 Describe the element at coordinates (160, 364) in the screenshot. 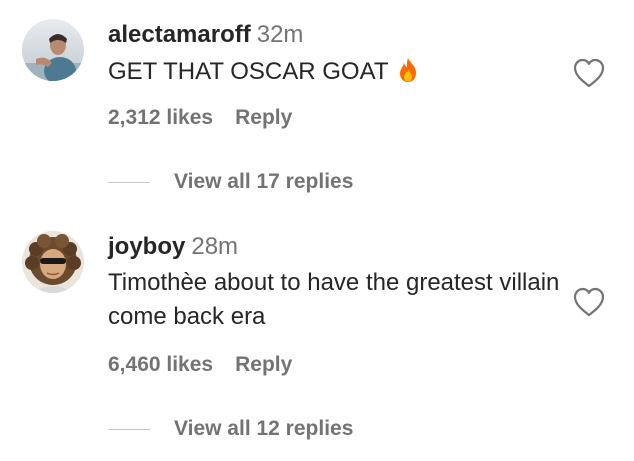

I see `likes-count: 6,460 likes` at that location.